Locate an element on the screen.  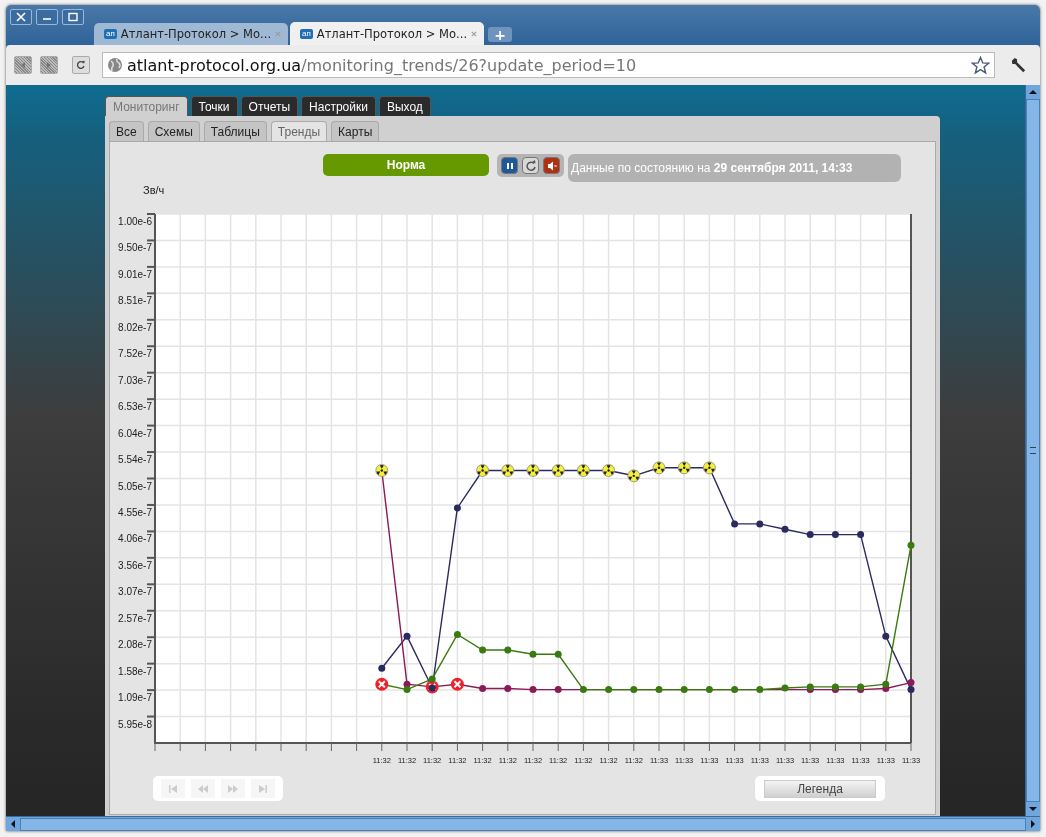
speaker-icon is located at coordinates (551, 165).